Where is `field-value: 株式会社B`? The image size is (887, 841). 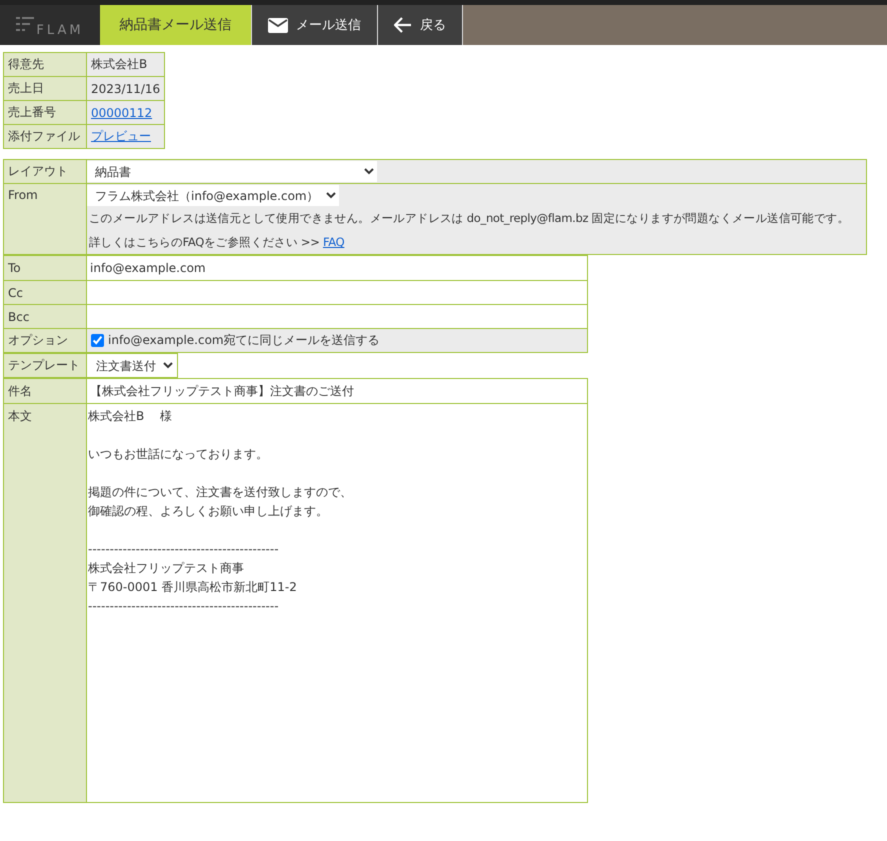 field-value: 株式会社B is located at coordinates (125, 64).